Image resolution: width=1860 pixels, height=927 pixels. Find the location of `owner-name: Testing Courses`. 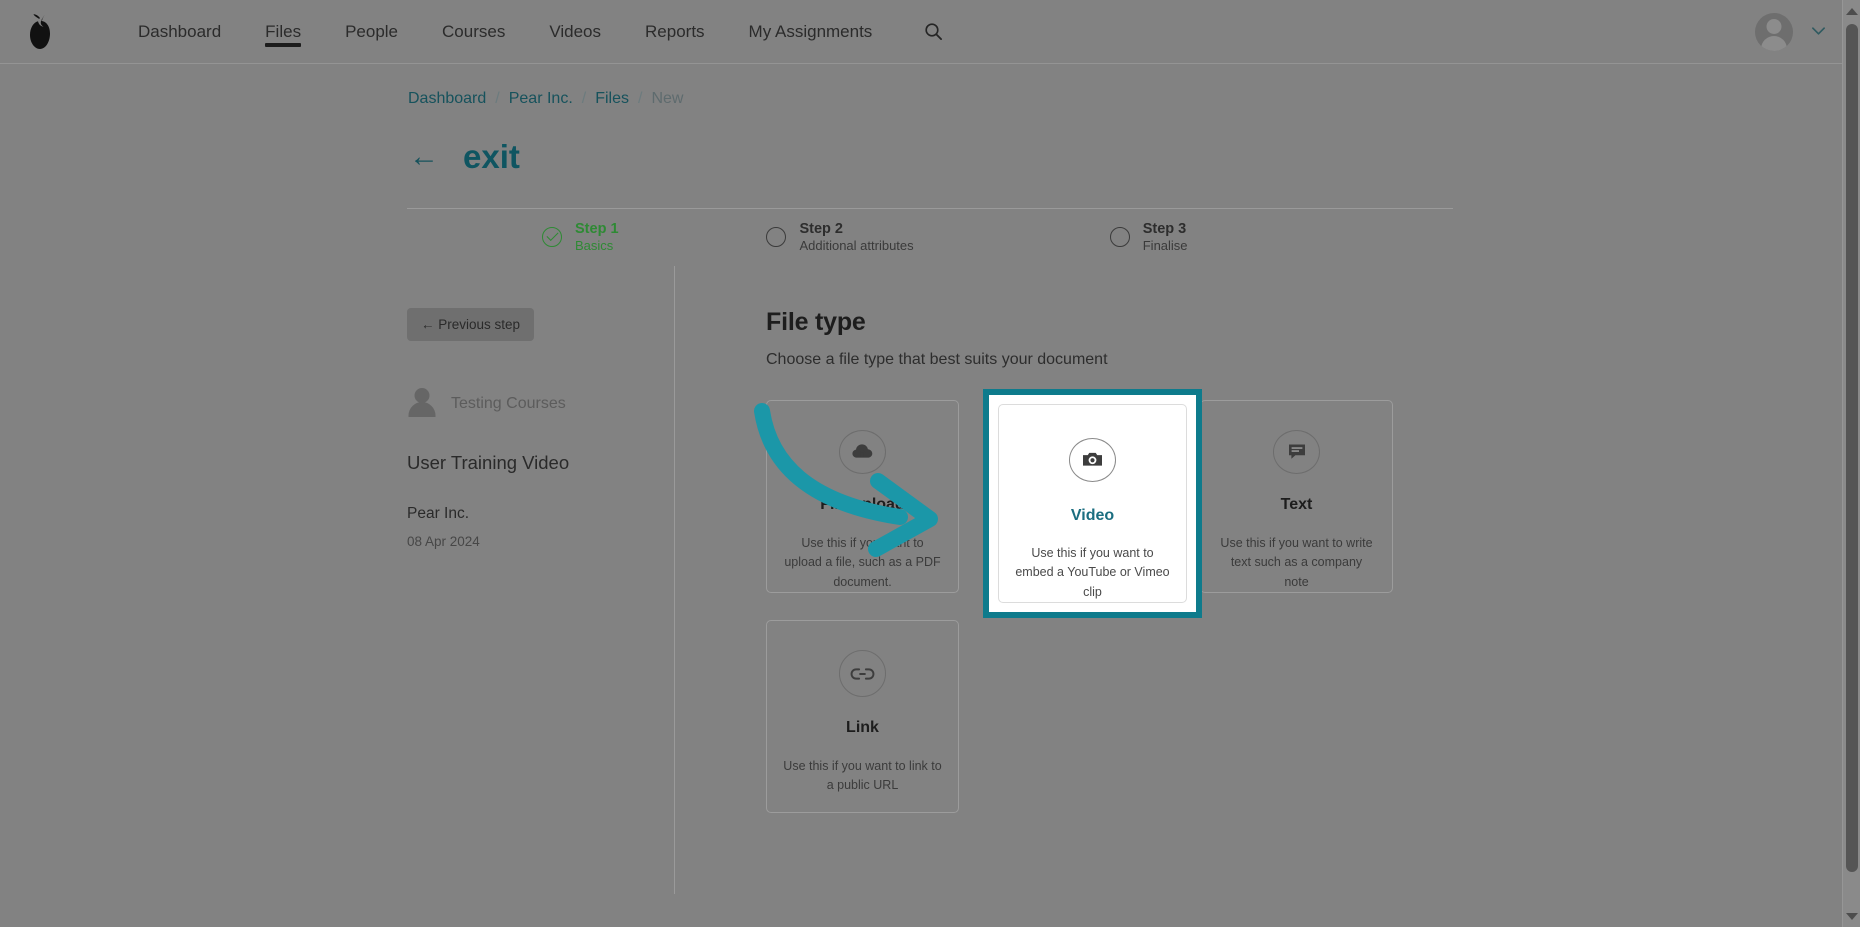

owner-name: Testing Courses is located at coordinates (508, 403).